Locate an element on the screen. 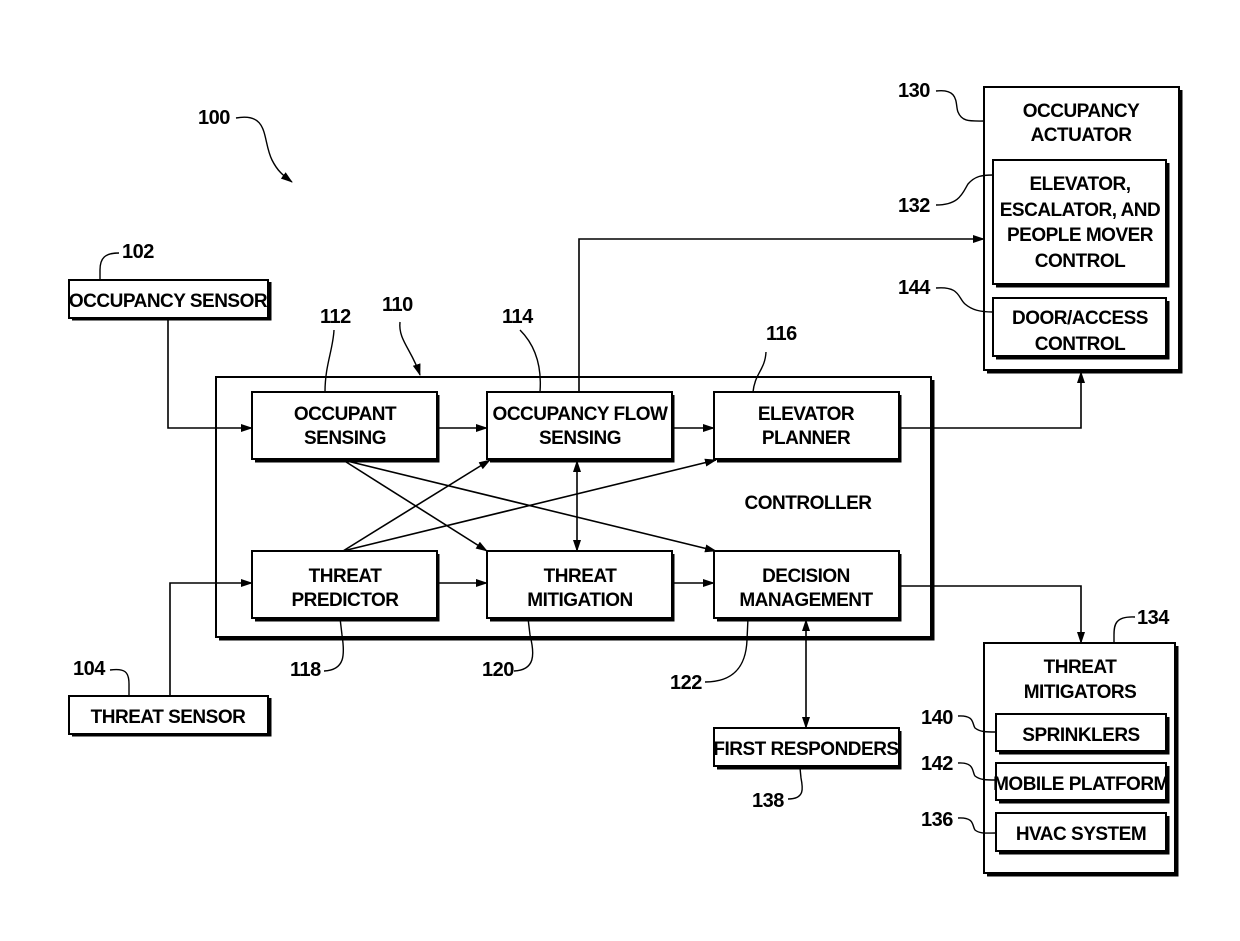 Image resolution: width=1240 pixels, height=941 pixels. block-label: SPRINKLERS is located at coordinates (1080, 735).